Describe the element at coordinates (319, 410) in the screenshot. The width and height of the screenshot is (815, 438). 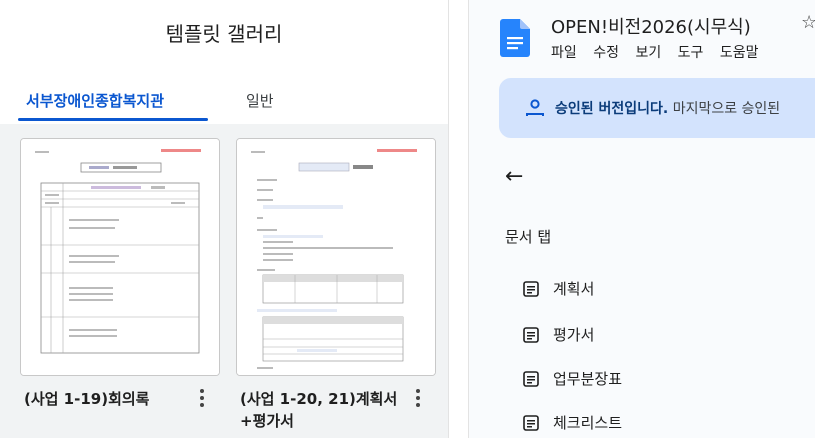
I see `template-label: (사업 1-20, 21)계획서+평가서` at that location.